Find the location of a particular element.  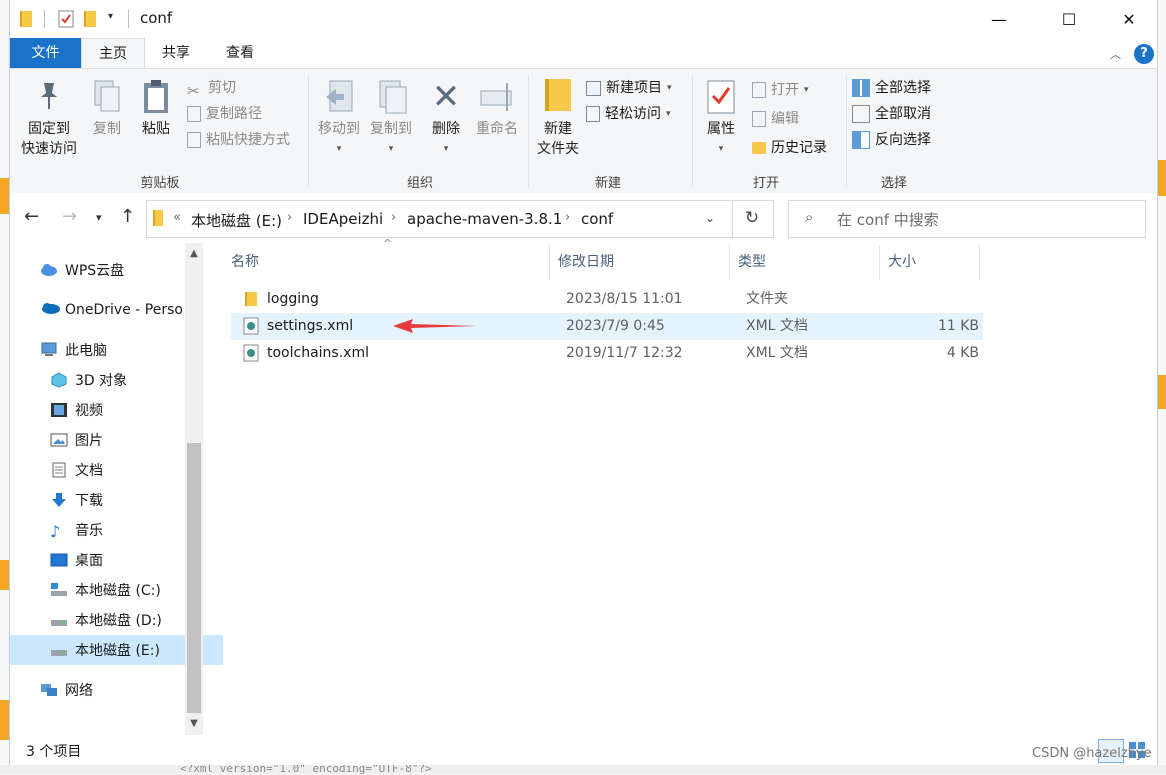

new-folder-button: 新建 文件夹 is located at coordinates (558, 119).